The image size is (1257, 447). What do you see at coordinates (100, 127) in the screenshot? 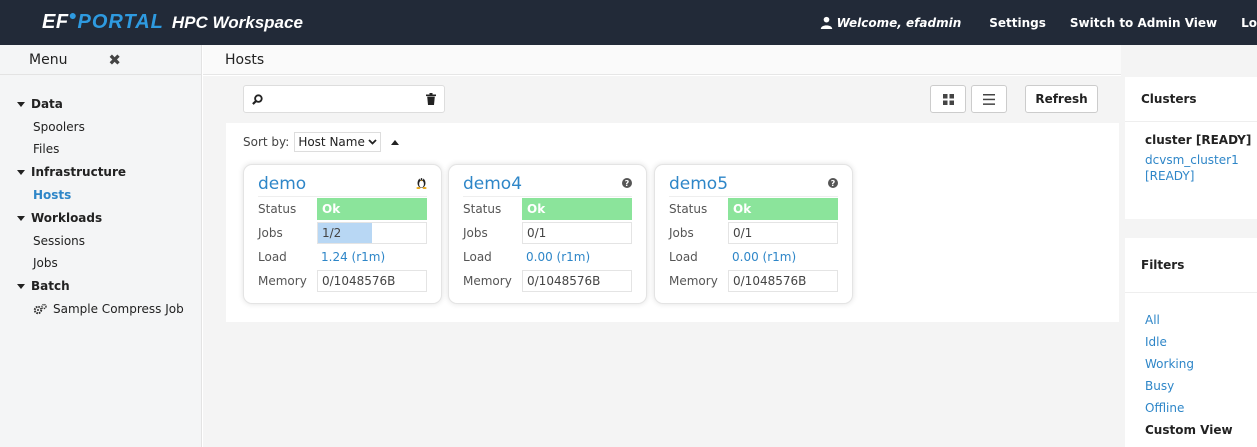
I see `sidebar-item-spoolers: Spoolers` at bounding box center [100, 127].